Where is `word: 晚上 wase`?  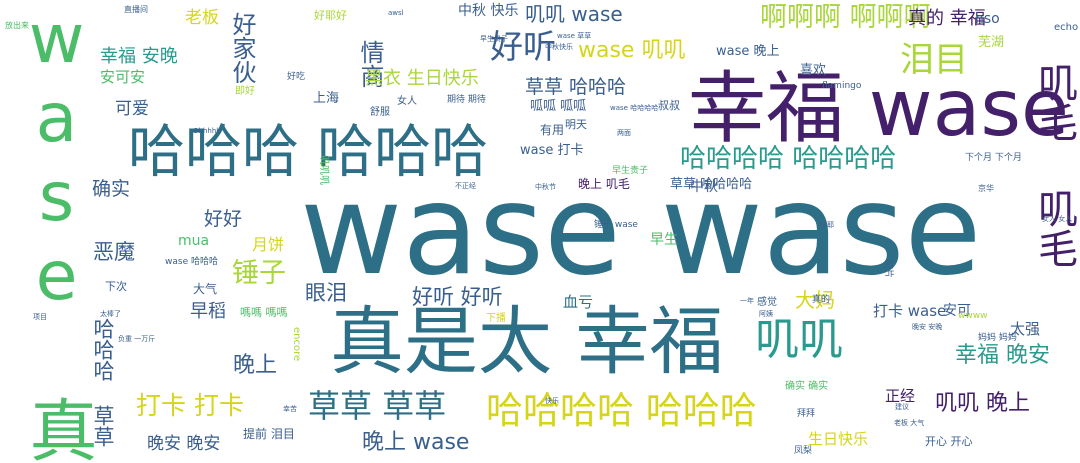 word: 晚上 wase is located at coordinates (416, 442).